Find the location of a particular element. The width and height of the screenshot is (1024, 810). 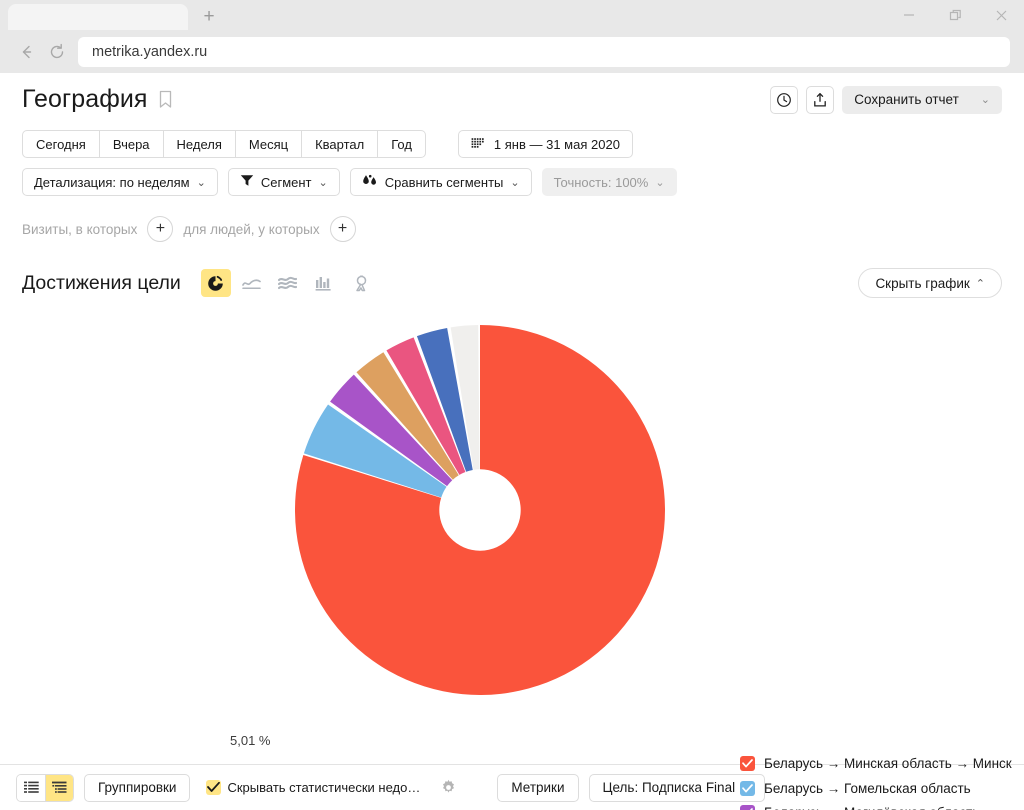

period-tab-week: Неделя is located at coordinates (199, 144).